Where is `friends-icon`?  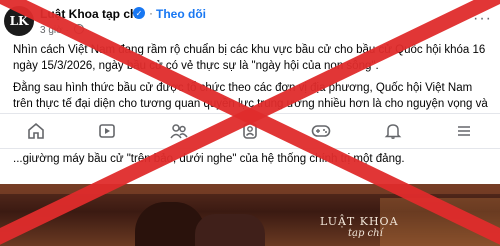 friends-icon is located at coordinates (179, 131).